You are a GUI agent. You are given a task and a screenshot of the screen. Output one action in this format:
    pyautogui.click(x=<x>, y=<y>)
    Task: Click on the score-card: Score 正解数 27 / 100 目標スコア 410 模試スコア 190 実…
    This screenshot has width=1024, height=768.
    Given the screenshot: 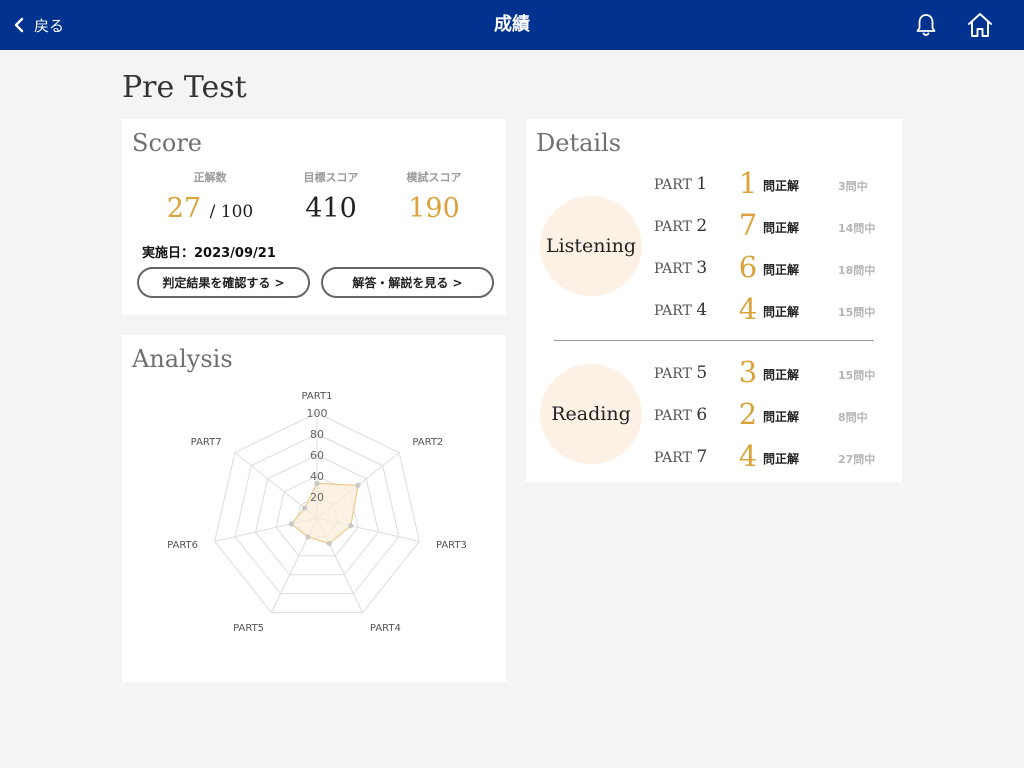 What is the action you would take?
    pyautogui.click(x=314, y=217)
    